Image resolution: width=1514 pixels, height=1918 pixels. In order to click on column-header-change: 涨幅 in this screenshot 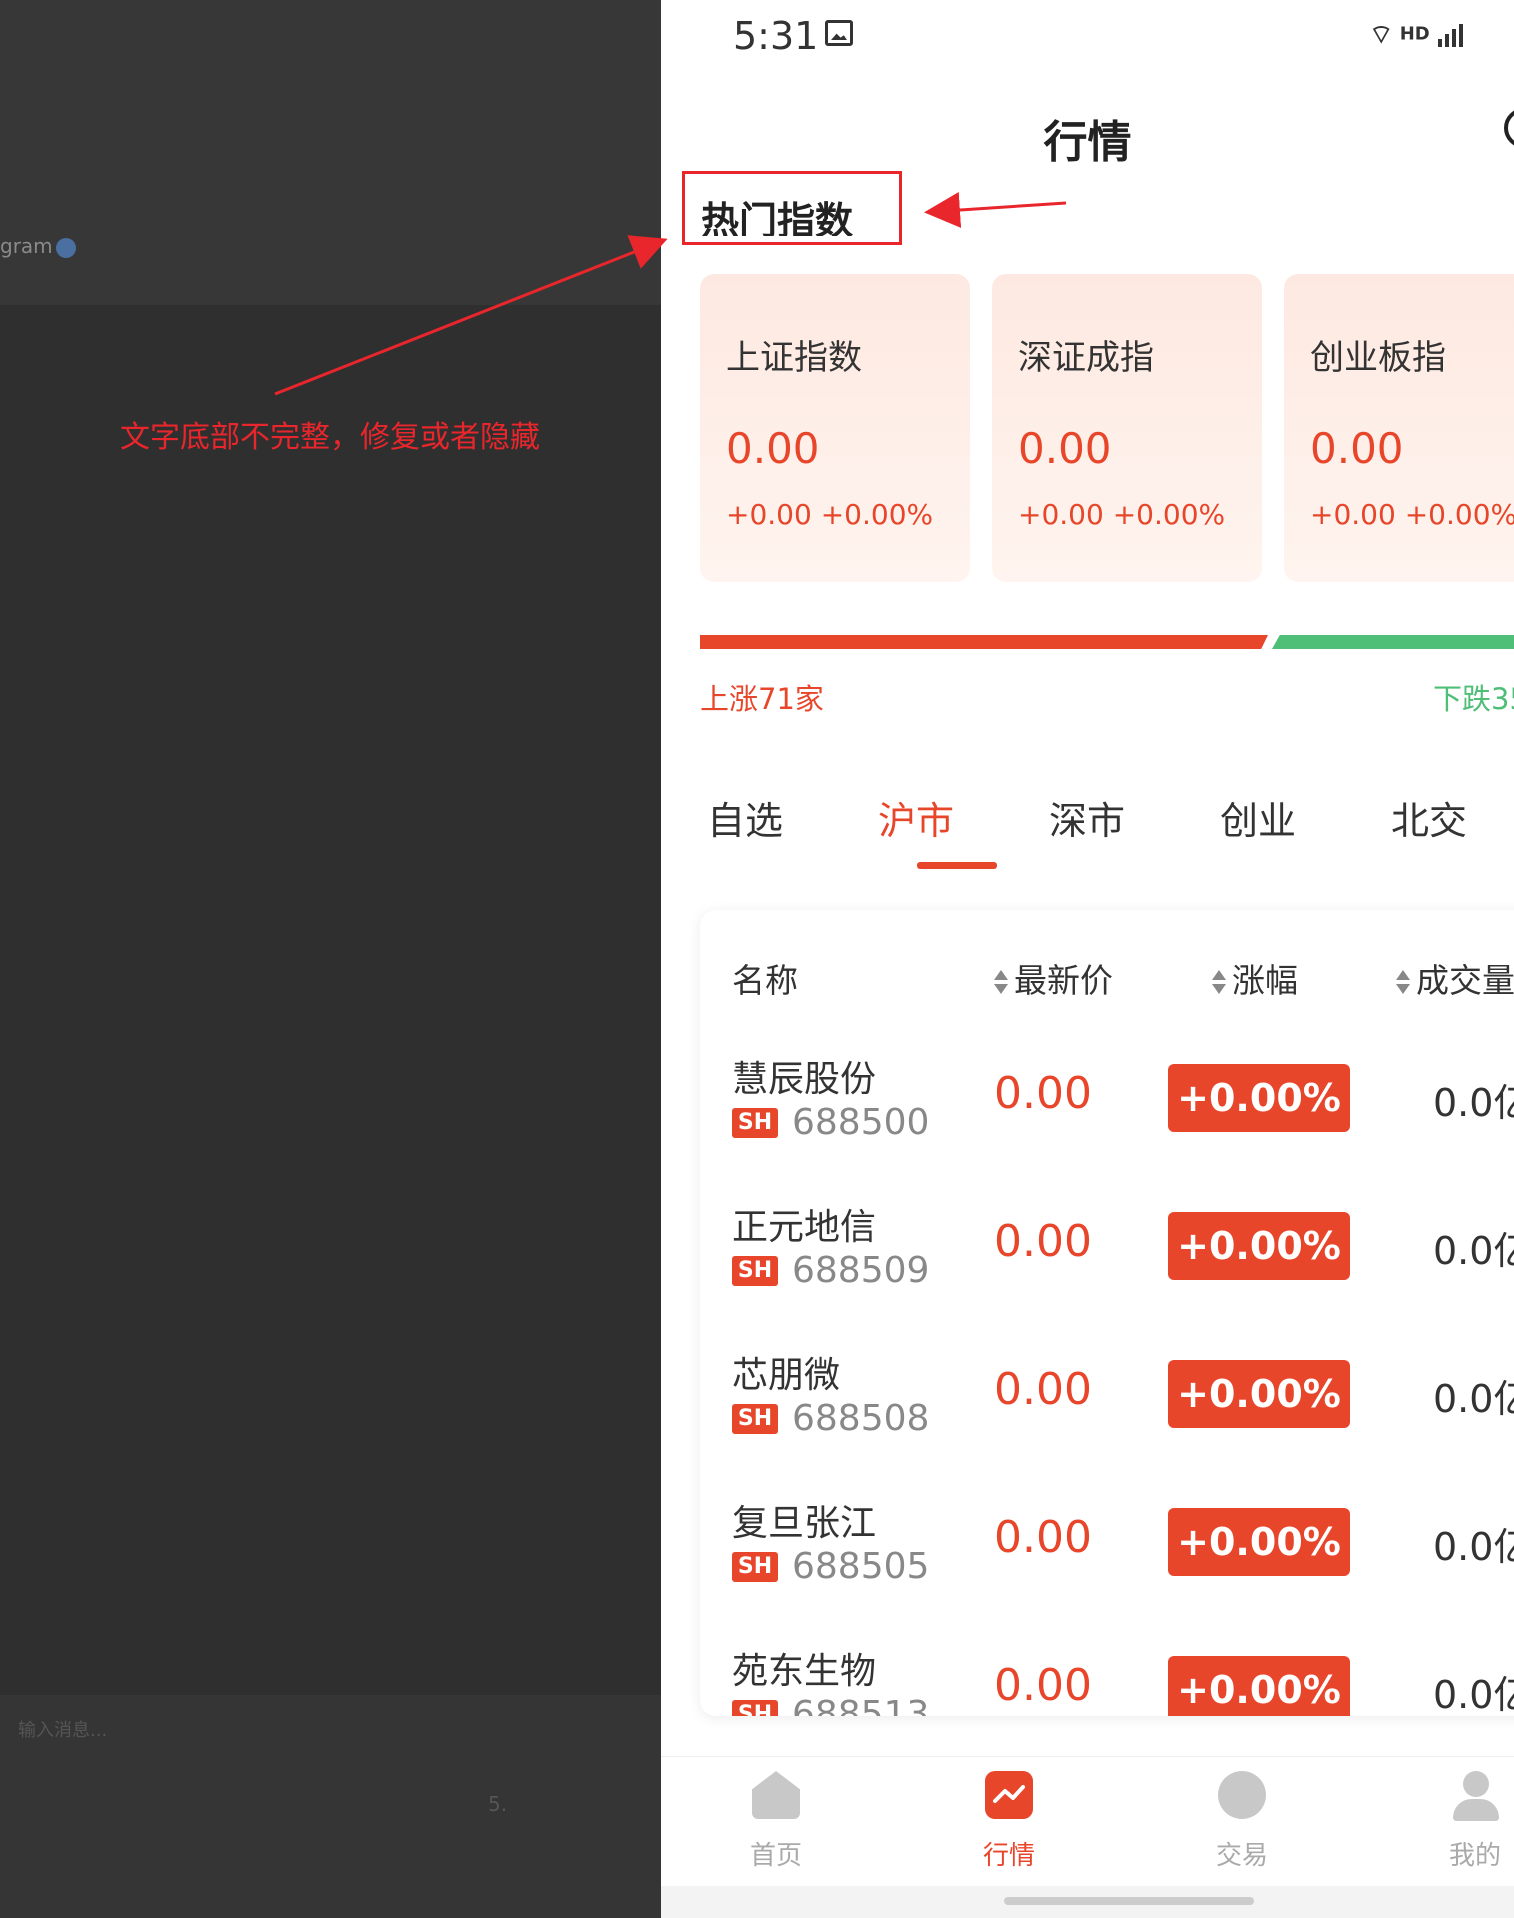, I will do `click(1255, 978)`.